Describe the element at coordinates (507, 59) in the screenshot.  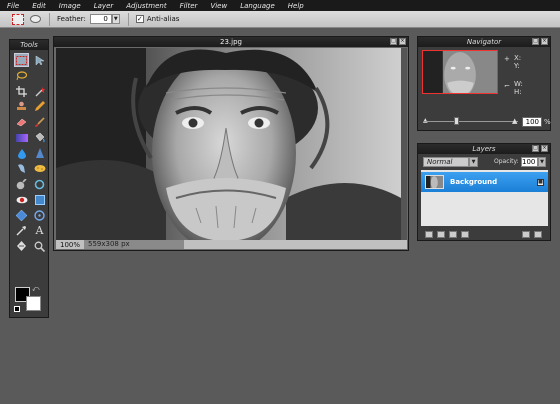
I see `crosshair-icon: +` at that location.